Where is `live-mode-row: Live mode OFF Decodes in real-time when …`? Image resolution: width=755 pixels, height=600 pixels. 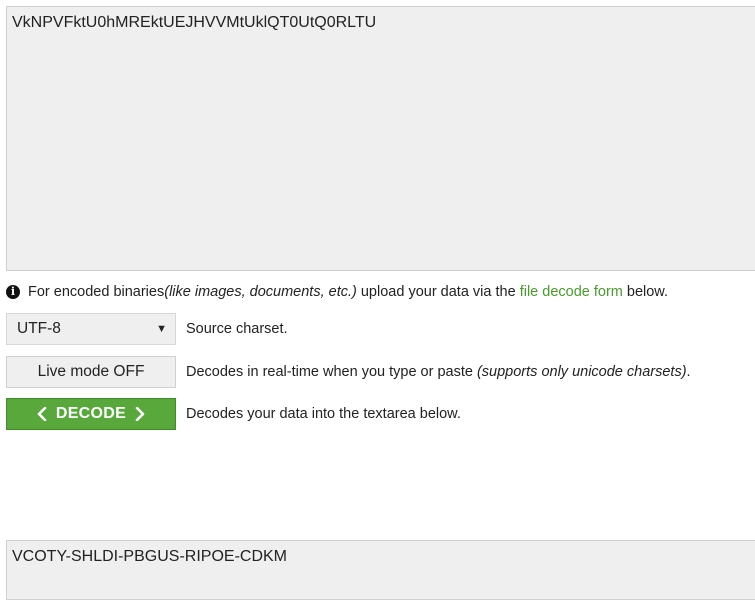
live-mode-row: Live mode OFF Decodes in real-time when … is located at coordinates (348, 372).